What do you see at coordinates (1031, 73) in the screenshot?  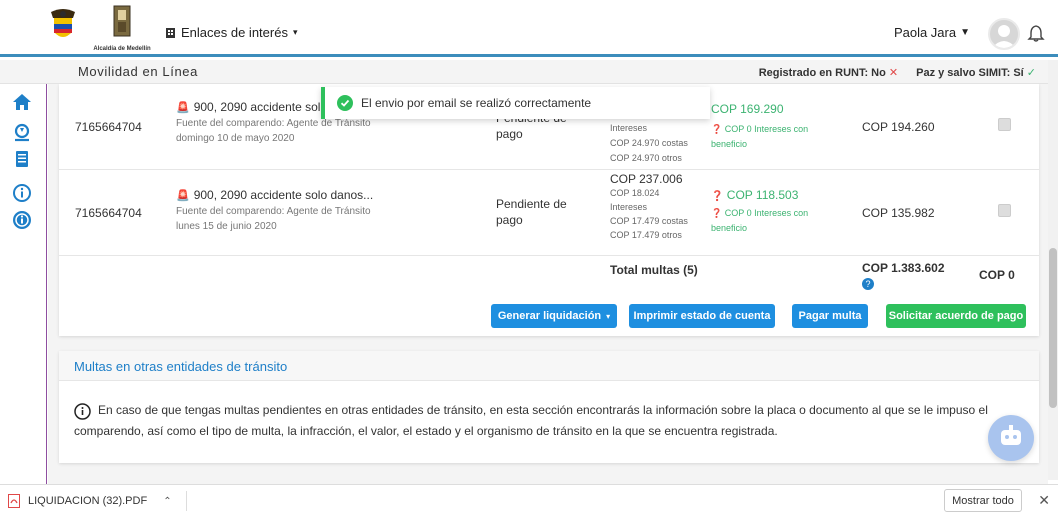 I see `check-icon: ✓` at bounding box center [1031, 73].